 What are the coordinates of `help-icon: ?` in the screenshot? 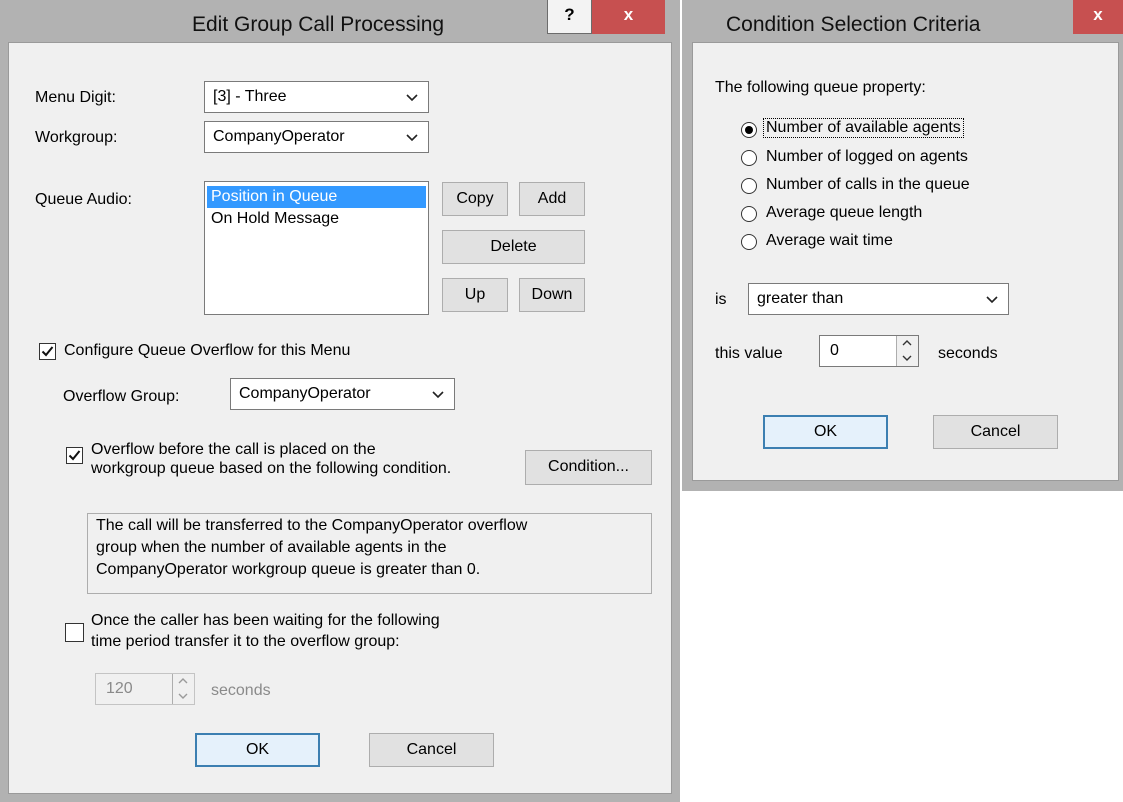 It's located at (569, 14).